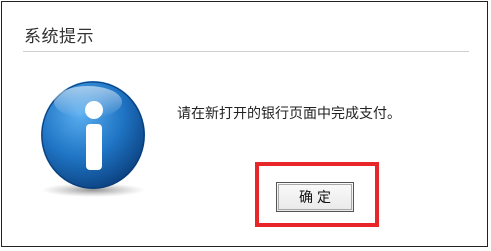 The width and height of the screenshot is (491, 251). What do you see at coordinates (59, 37) in the screenshot?
I see `dialog-title: 系统提示` at bounding box center [59, 37].